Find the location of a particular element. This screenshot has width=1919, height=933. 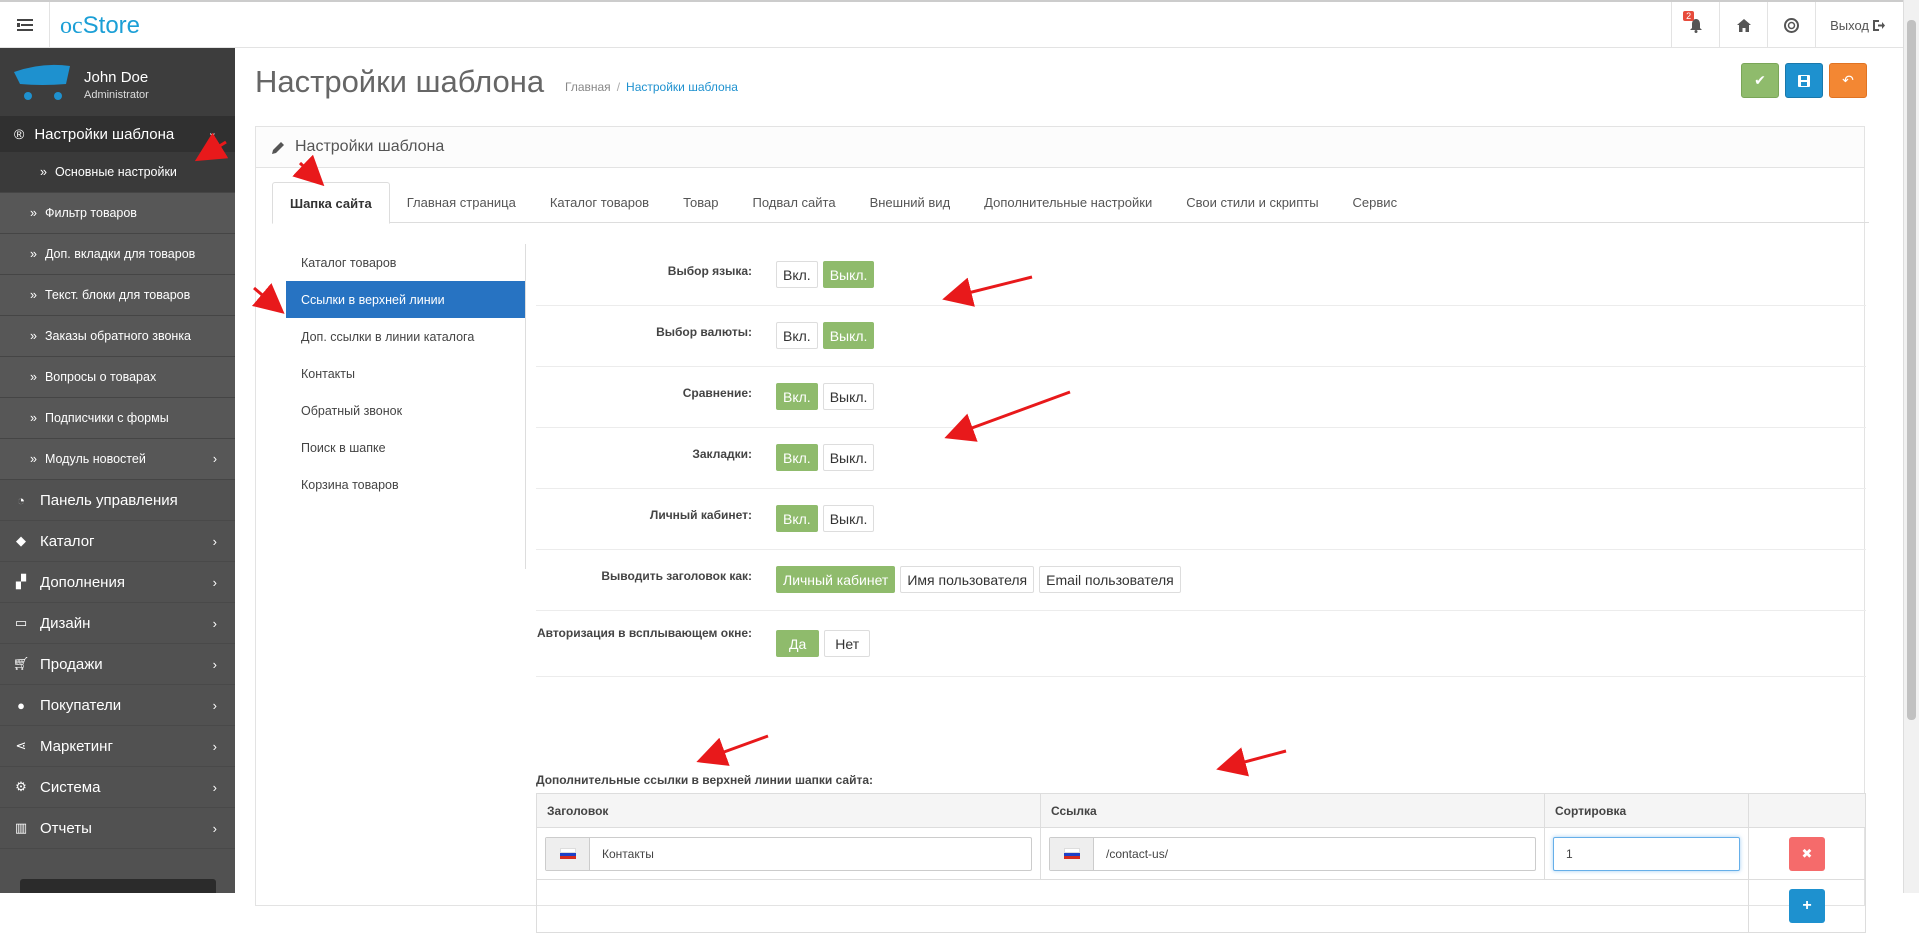

setting-row-currency: Выбор валюты: Вкл. Выкл. is located at coordinates (1201, 336).